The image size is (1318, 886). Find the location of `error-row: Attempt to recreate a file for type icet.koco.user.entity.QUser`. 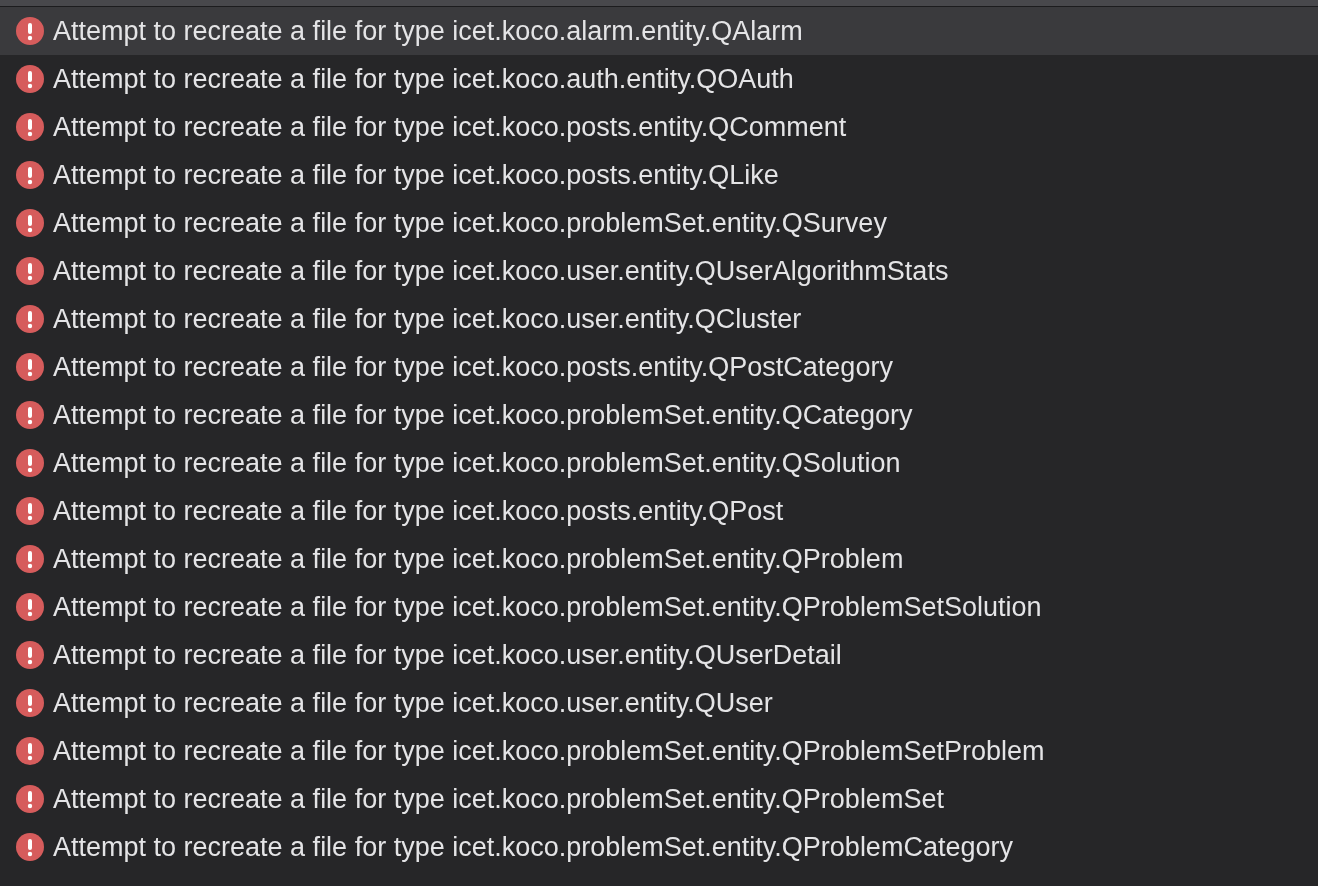

error-row: Attempt to recreate a file for type icet.koco.user.entity.QUser is located at coordinates (659, 703).